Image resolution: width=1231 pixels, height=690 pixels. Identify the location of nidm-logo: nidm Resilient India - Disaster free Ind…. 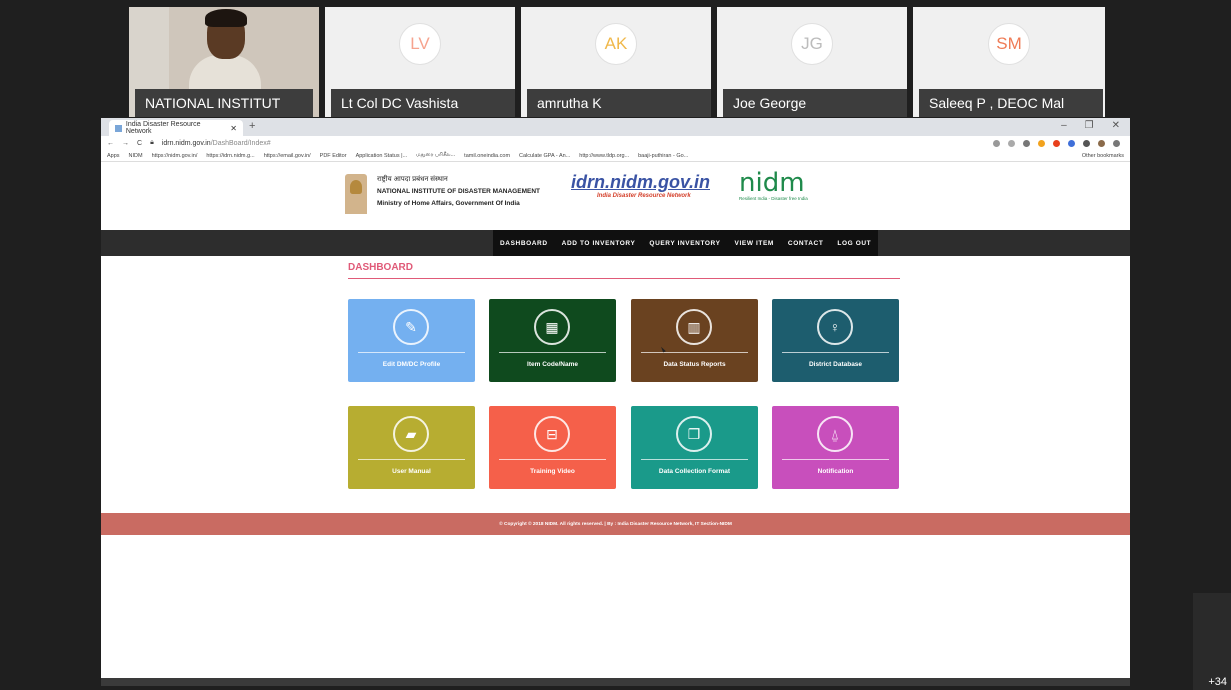
(773, 184).